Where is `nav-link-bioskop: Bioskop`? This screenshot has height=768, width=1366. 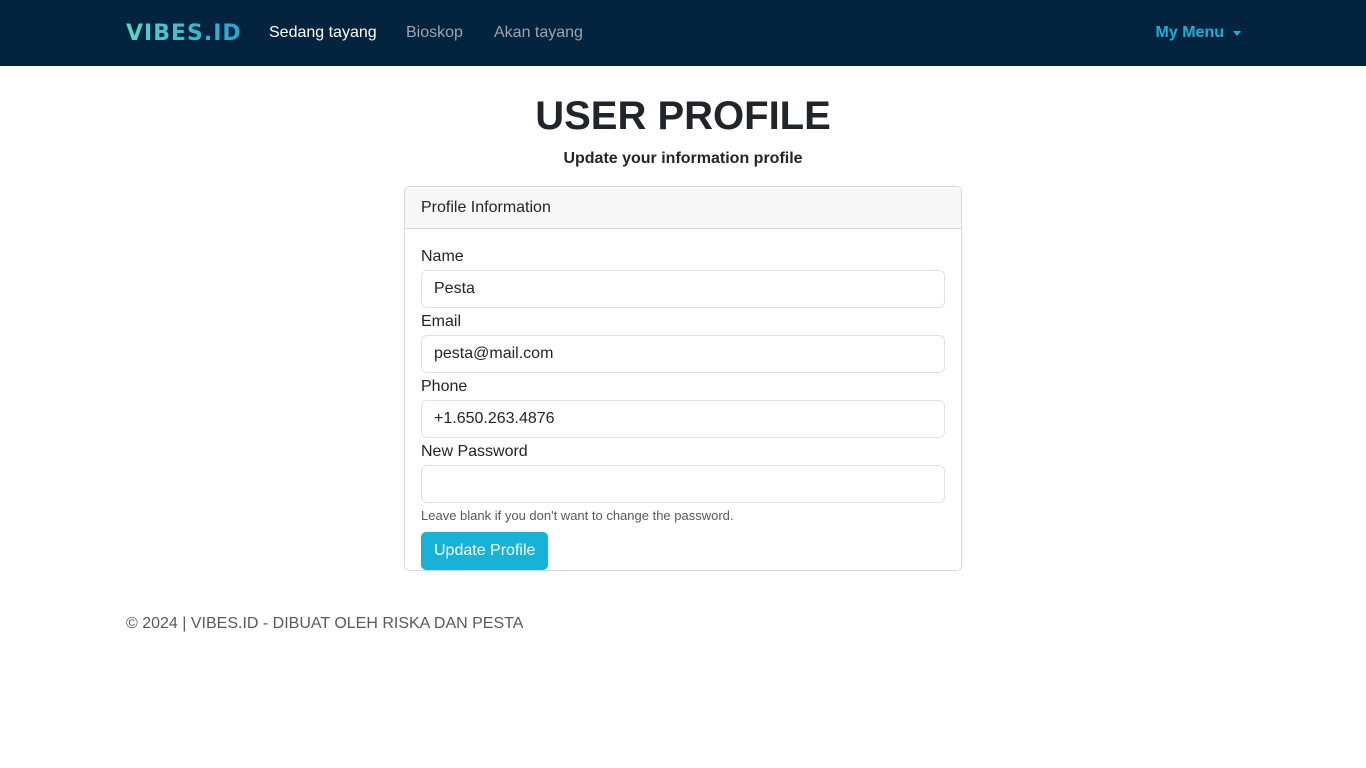 nav-link-bioskop: Bioskop is located at coordinates (434, 33).